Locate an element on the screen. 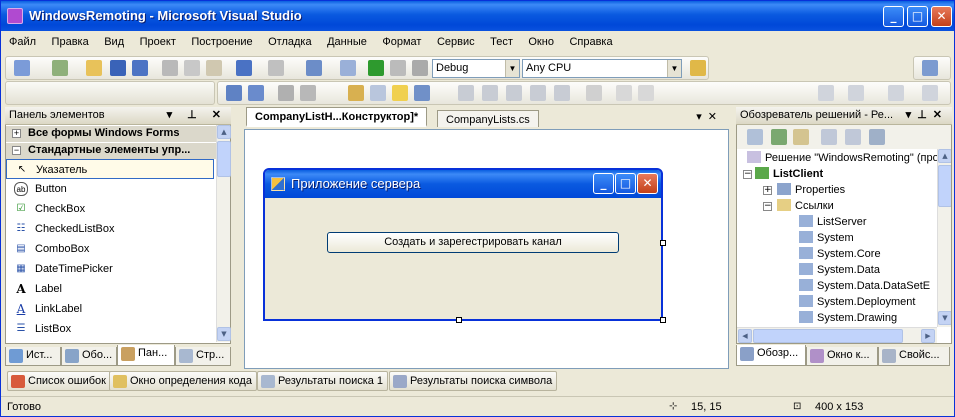  toolbox-group-all-forms: + Все формы Windows Forms is located at coordinates (112, 134).